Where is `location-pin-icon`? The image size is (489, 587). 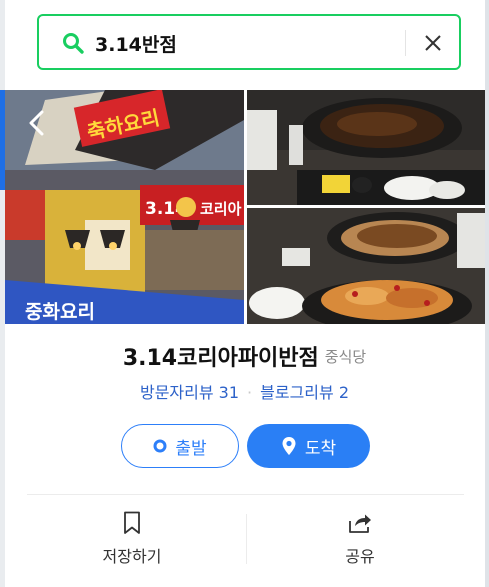
location-pin-icon is located at coordinates (289, 446).